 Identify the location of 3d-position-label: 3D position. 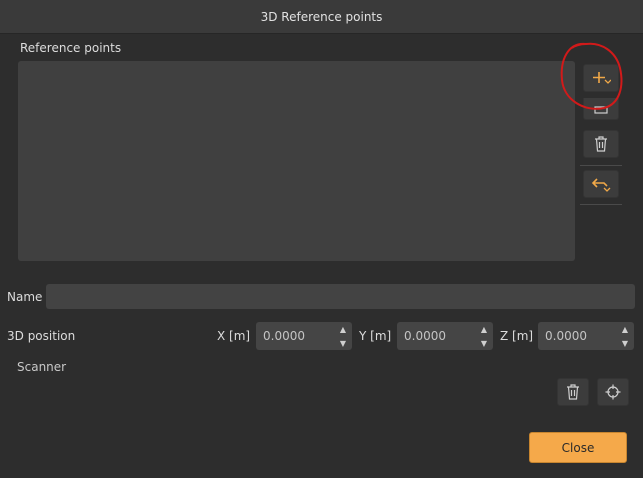
(41, 336).